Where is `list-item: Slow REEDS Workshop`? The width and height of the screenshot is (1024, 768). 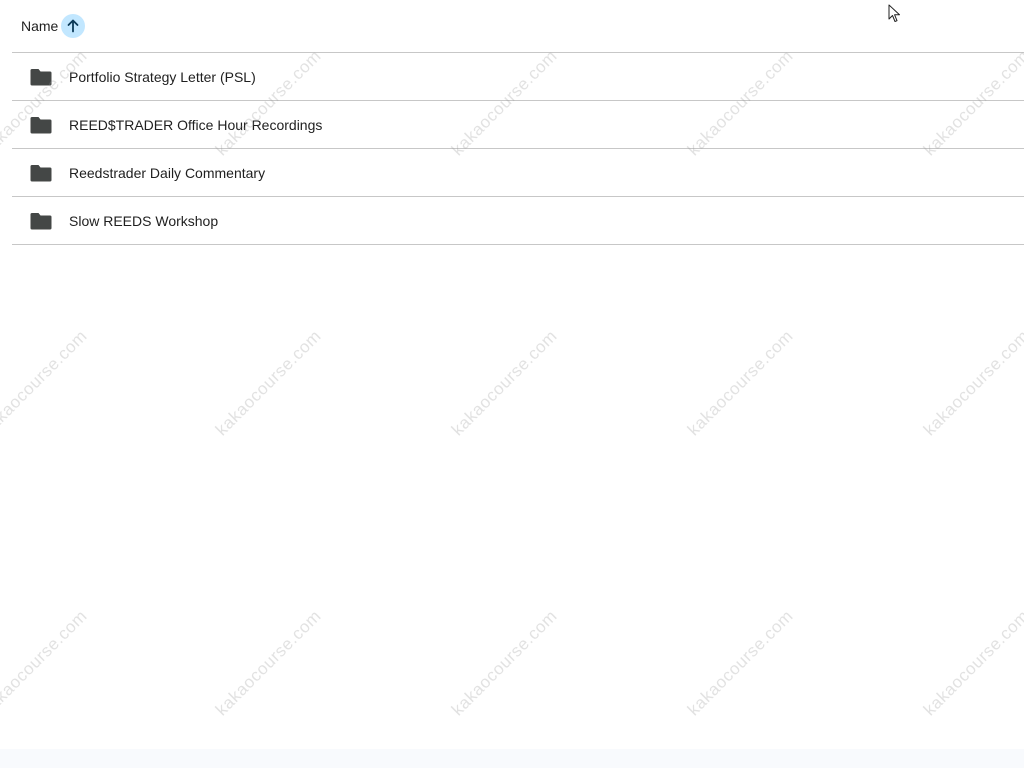 list-item: Slow REEDS Workshop is located at coordinates (518, 221).